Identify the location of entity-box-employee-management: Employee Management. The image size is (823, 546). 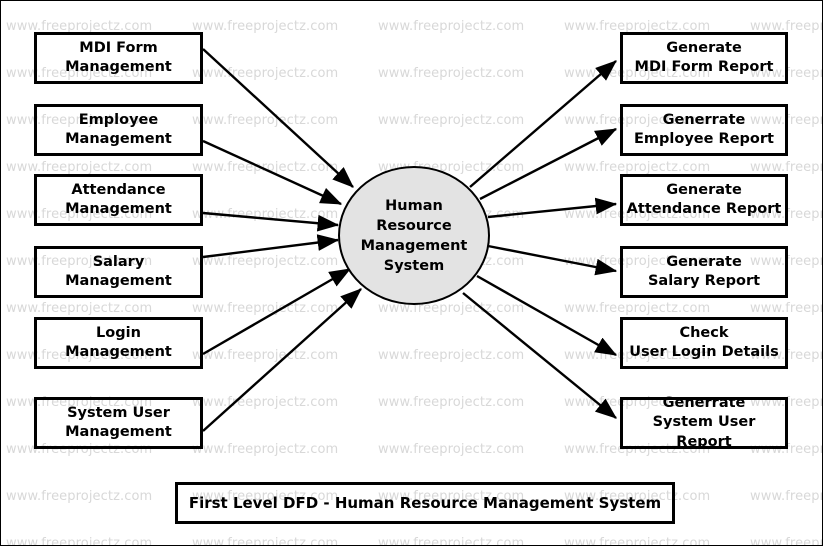
(118, 130).